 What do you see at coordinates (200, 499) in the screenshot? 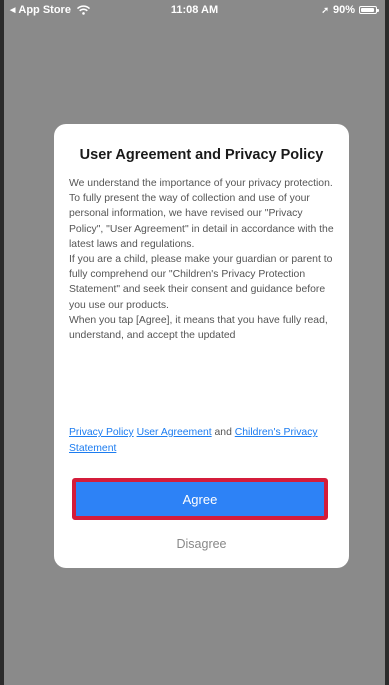
I see `agree-button: Agree` at bounding box center [200, 499].